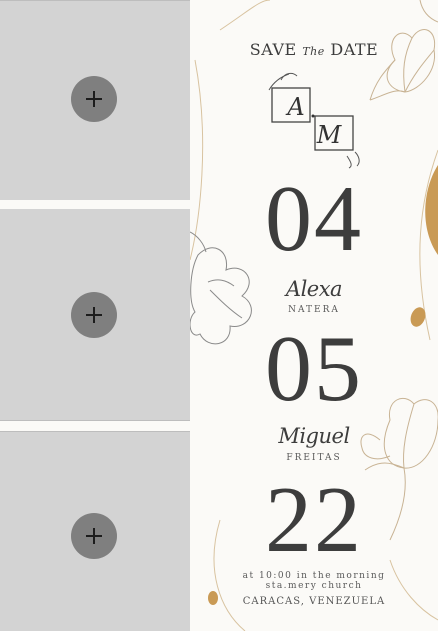 This screenshot has height=631, width=438. What do you see at coordinates (314, 369) in the screenshot?
I see `month-number: 05` at bounding box center [314, 369].